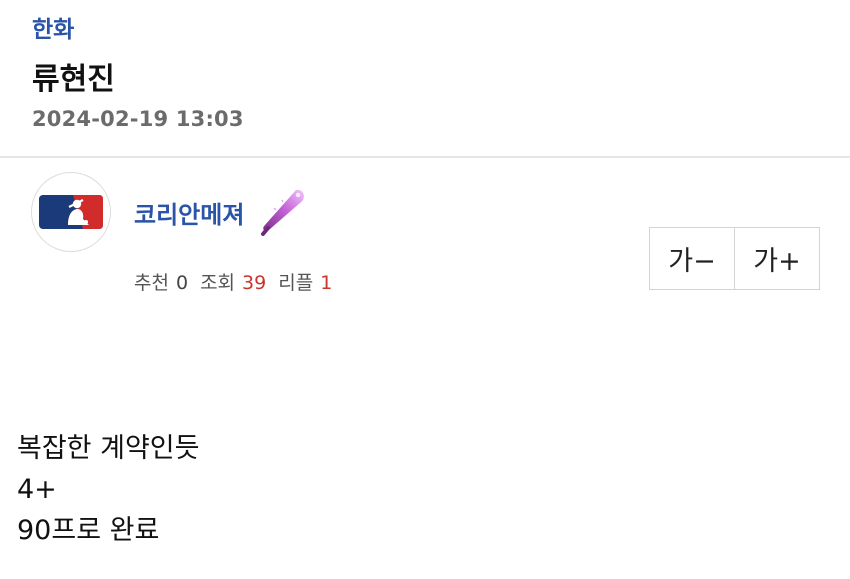  Describe the element at coordinates (108, 489) in the screenshot. I see `post-content: 복잡한 계약인듯 4+ 90프로 완료` at that location.